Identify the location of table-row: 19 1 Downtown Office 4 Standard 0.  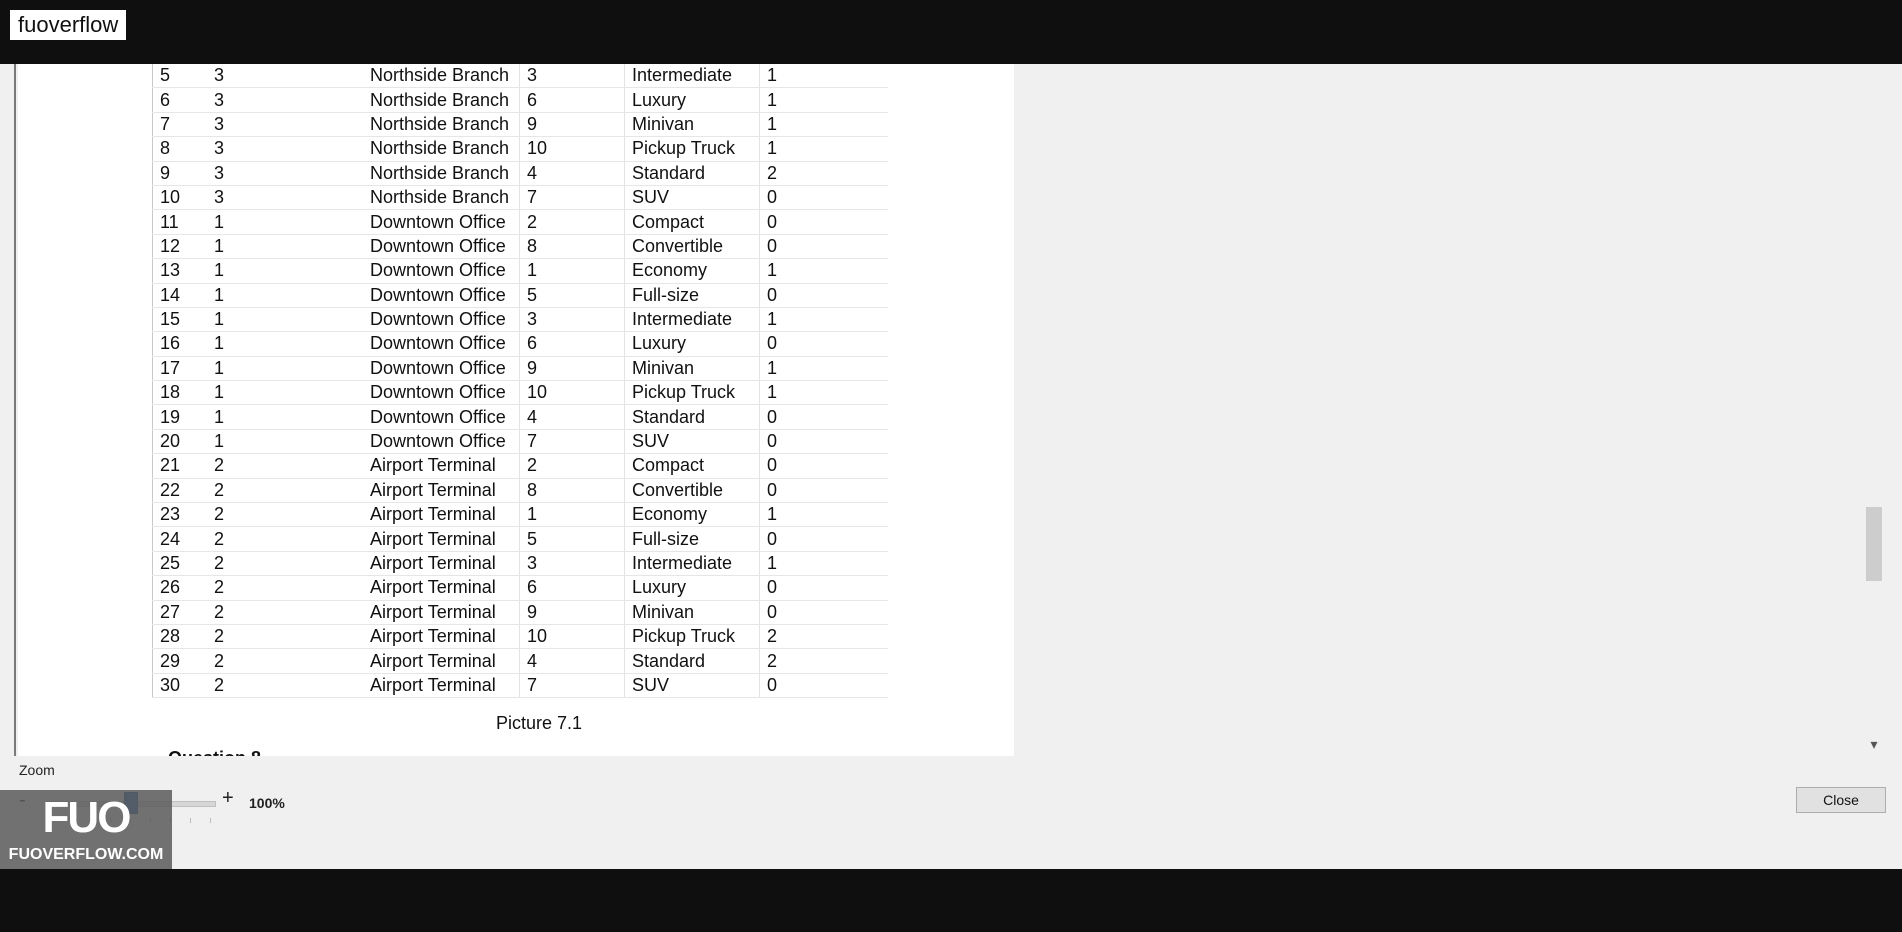
(520, 417).